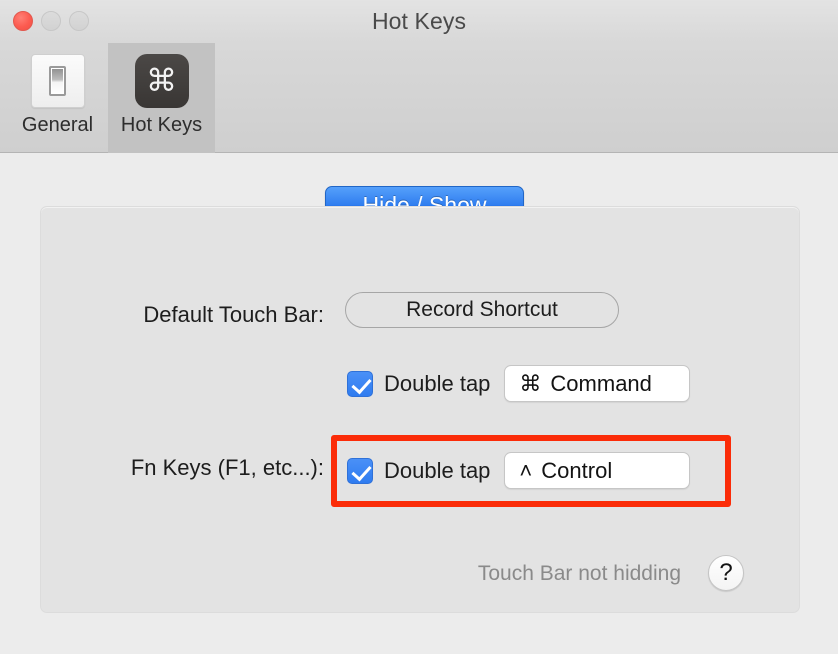  I want to click on toolbar-tab-general: General, so click(57, 98).